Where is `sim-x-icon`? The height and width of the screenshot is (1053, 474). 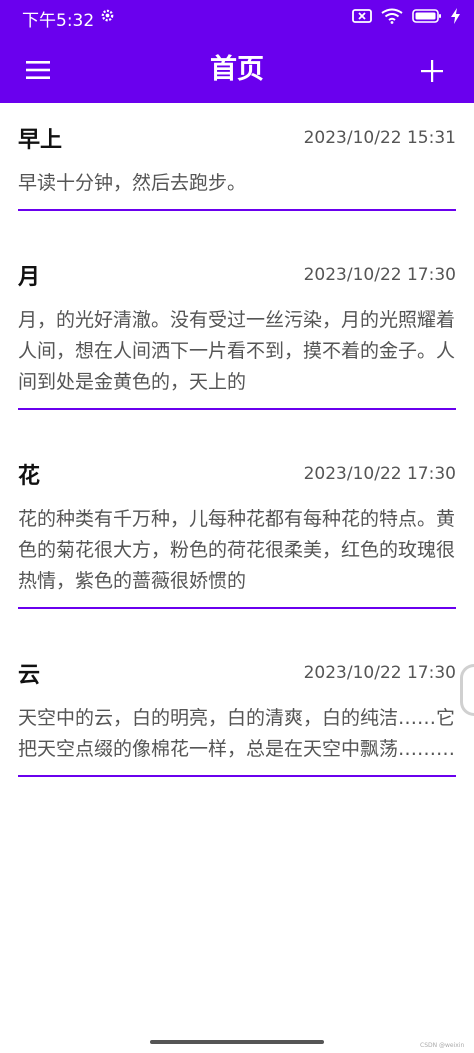 sim-x-icon is located at coordinates (362, 18).